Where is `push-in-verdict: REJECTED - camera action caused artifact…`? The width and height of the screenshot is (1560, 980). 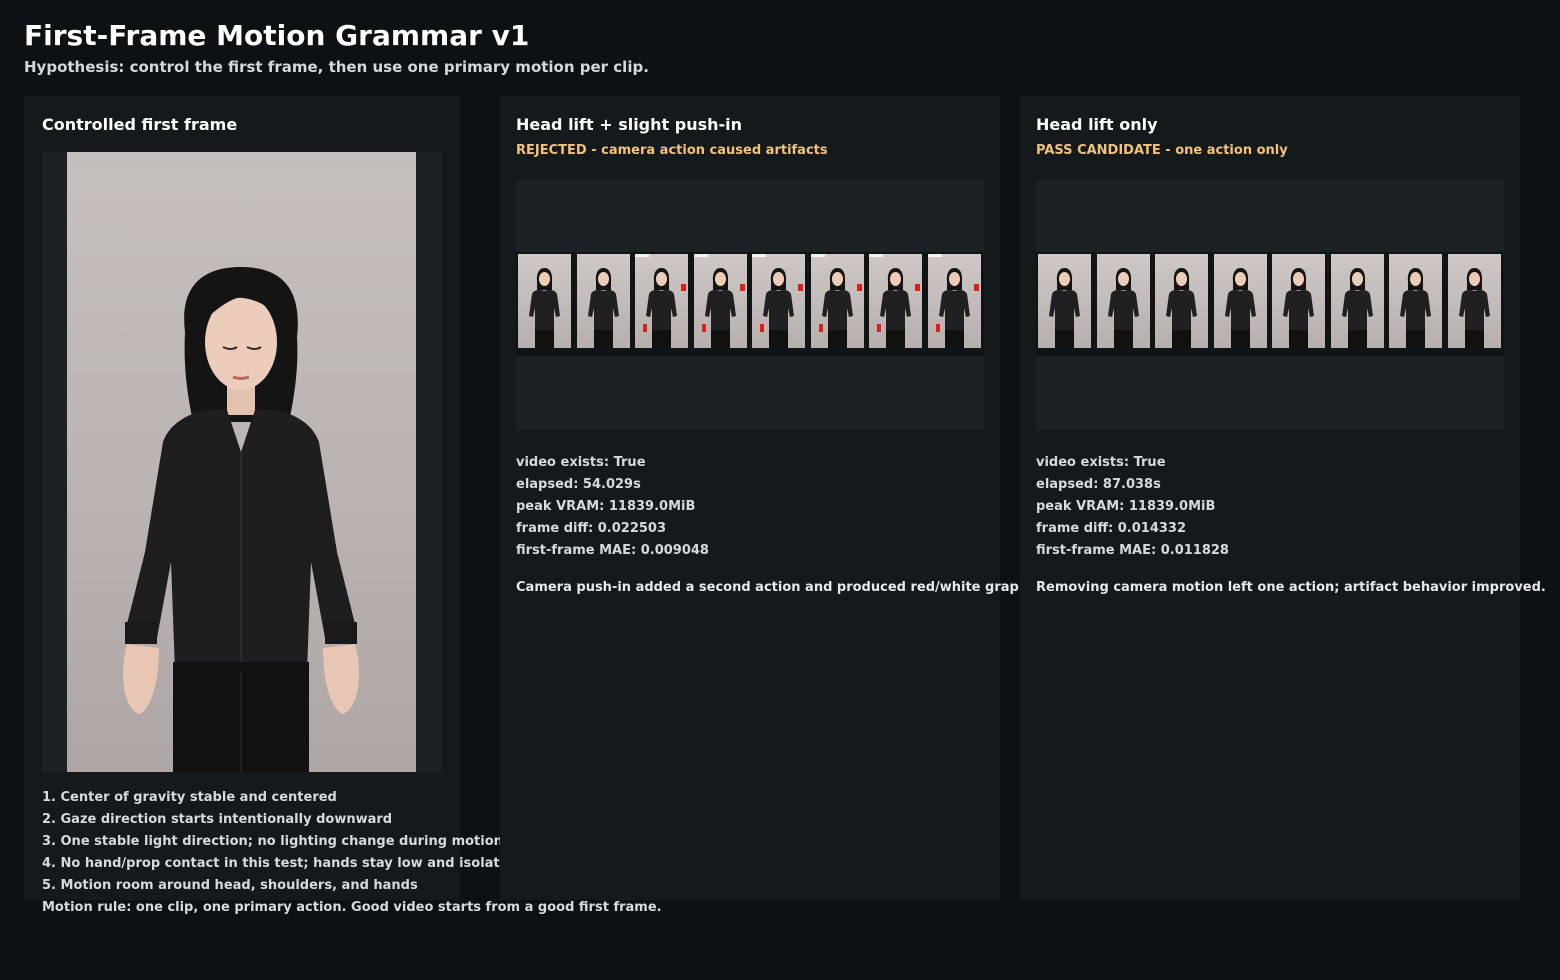
push-in-verdict: REJECTED - camera action caused artifact… is located at coordinates (672, 150).